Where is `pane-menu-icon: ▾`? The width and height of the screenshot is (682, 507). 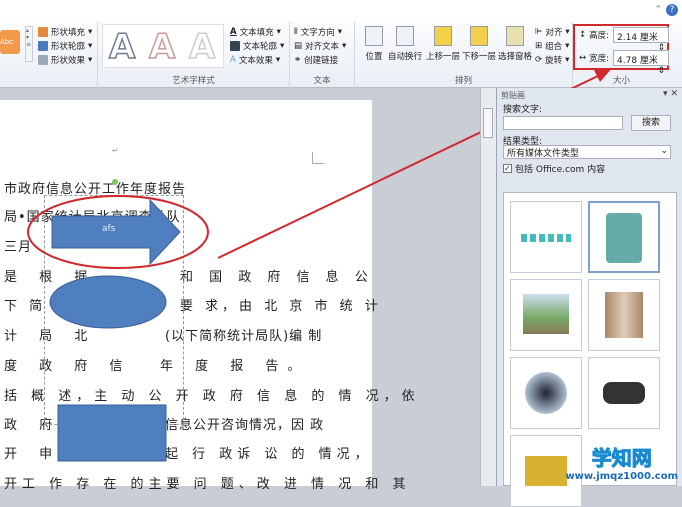 pane-menu-icon: ▾ is located at coordinates (665, 94).